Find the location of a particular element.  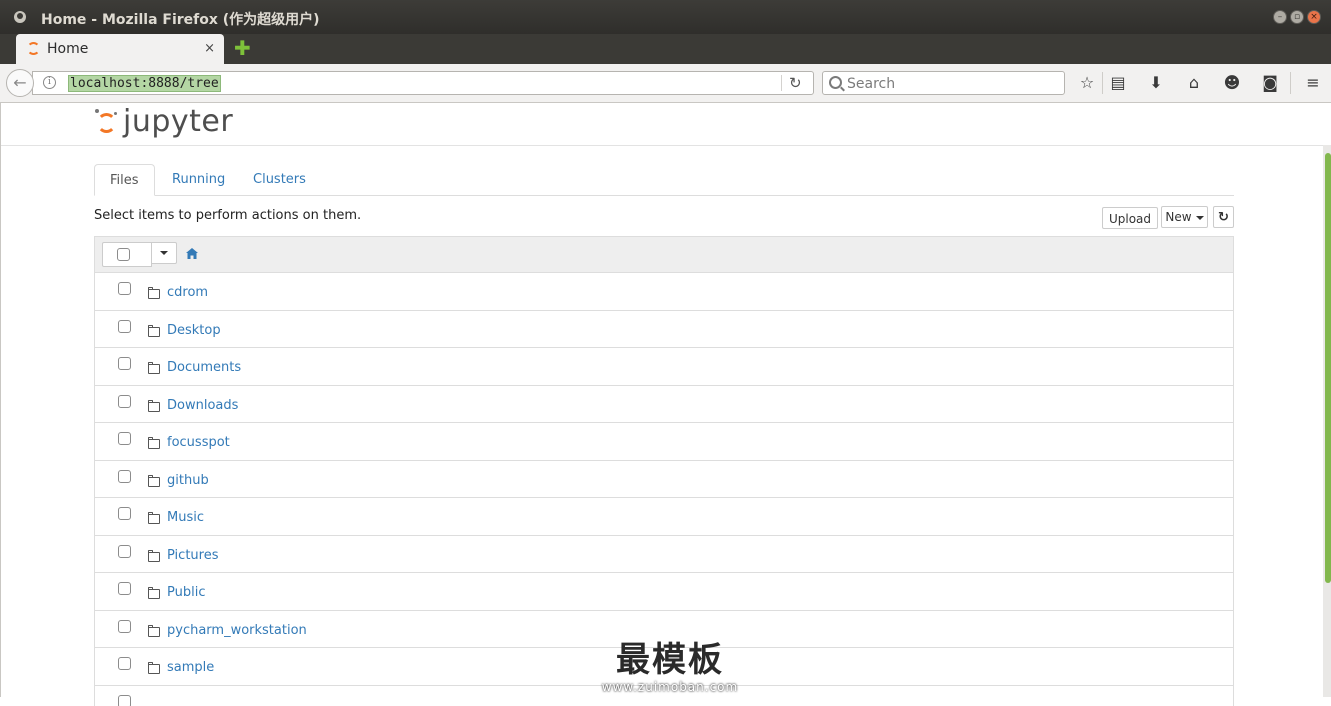

jupyter-logo-mark-icon is located at coordinates (106, 123).